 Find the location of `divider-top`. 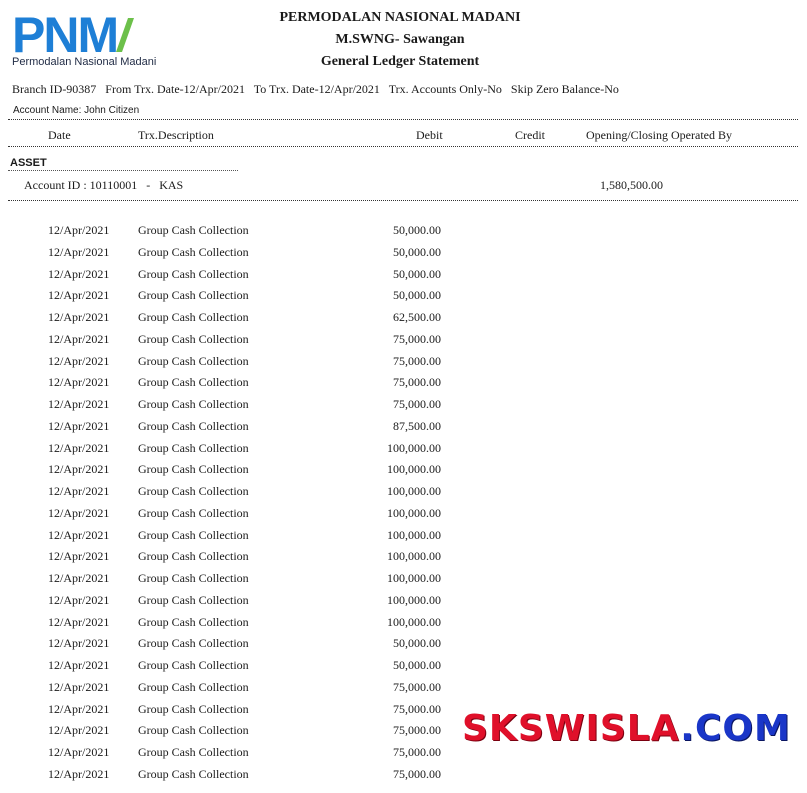

divider-top is located at coordinates (403, 119).